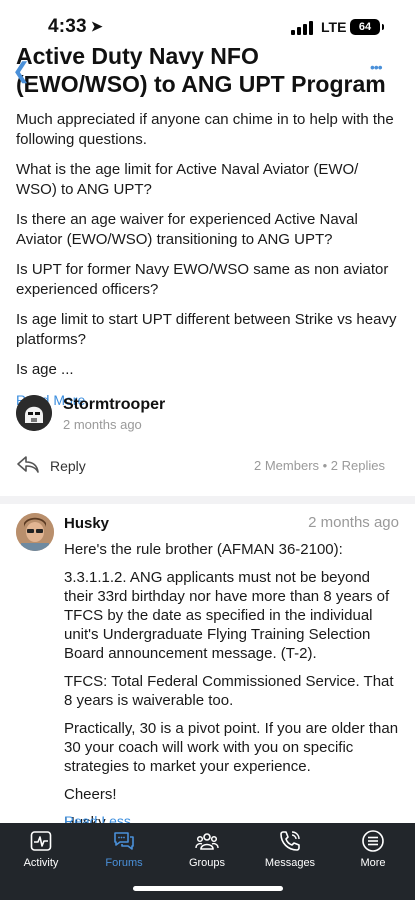 The image size is (415, 900). I want to click on reply-timestamp: 2 months ago, so click(353, 522).